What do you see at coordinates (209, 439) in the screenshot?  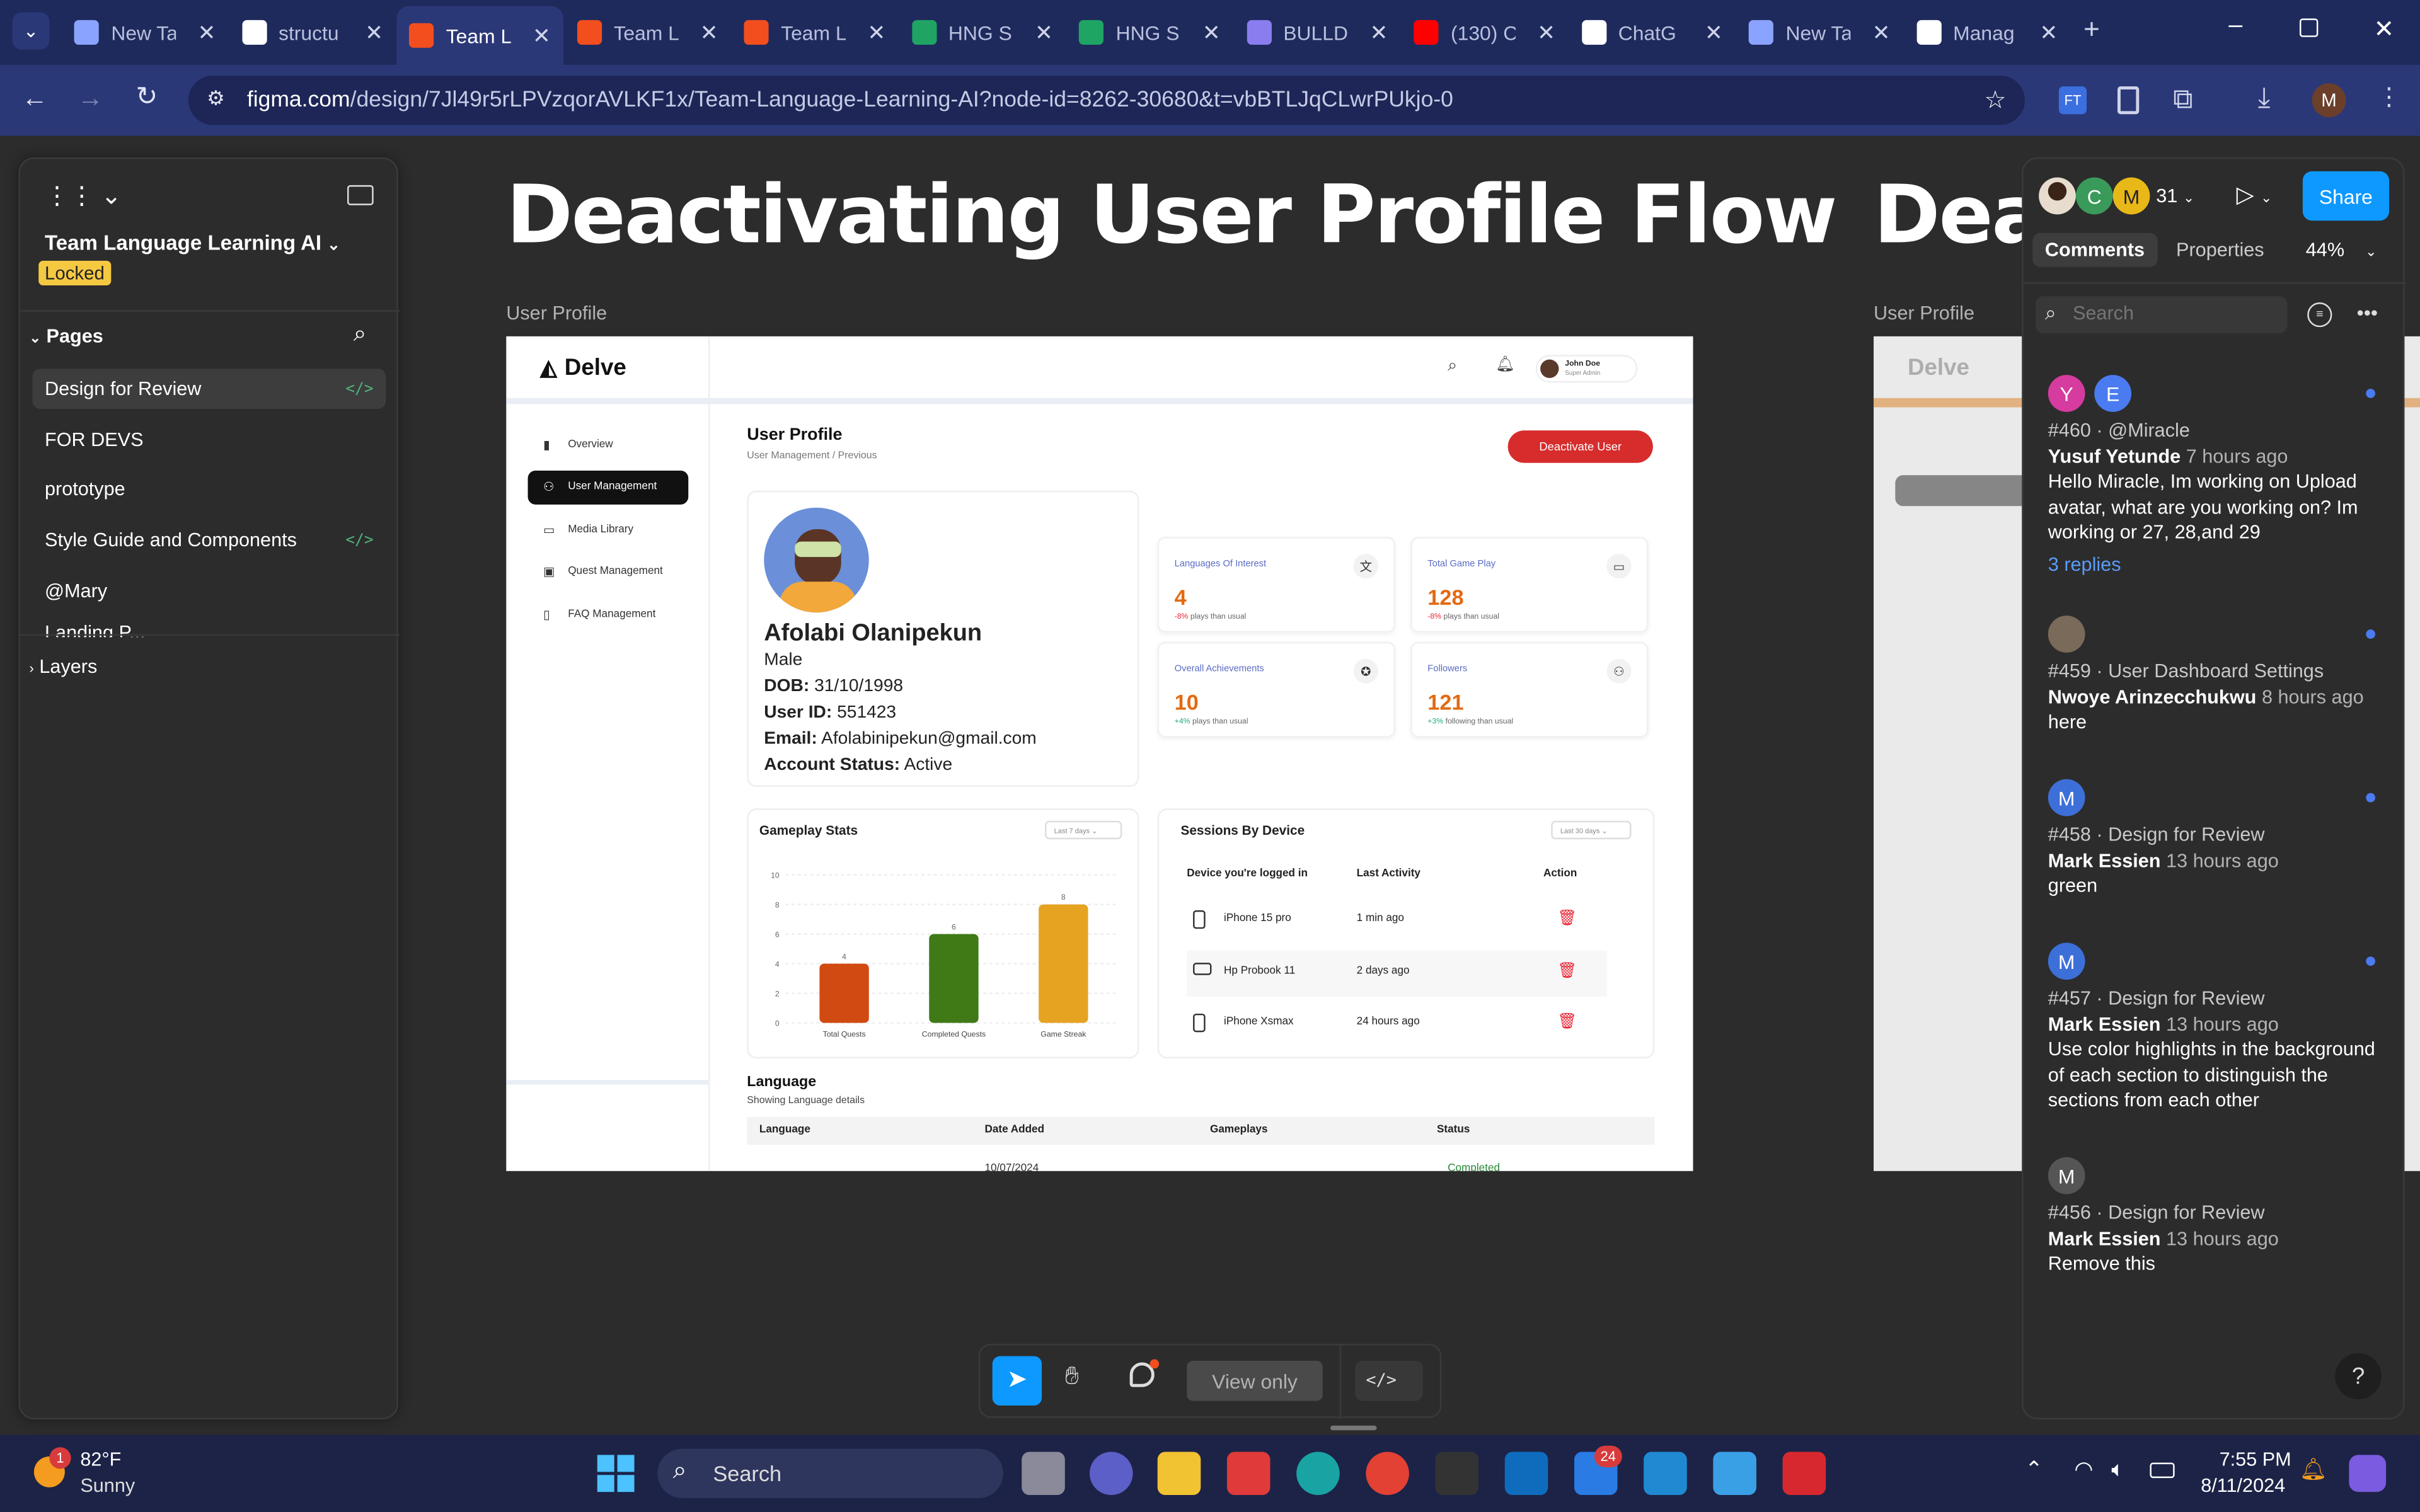 I see `page-item: FOR DEVS` at bounding box center [209, 439].